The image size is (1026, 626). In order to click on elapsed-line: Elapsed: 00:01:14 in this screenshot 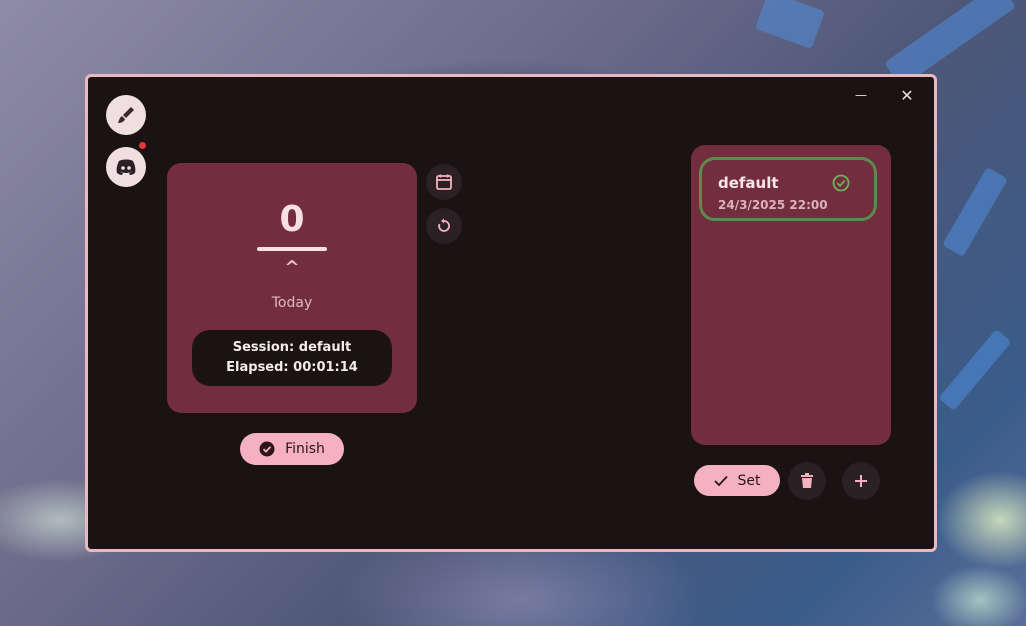, I will do `click(292, 367)`.